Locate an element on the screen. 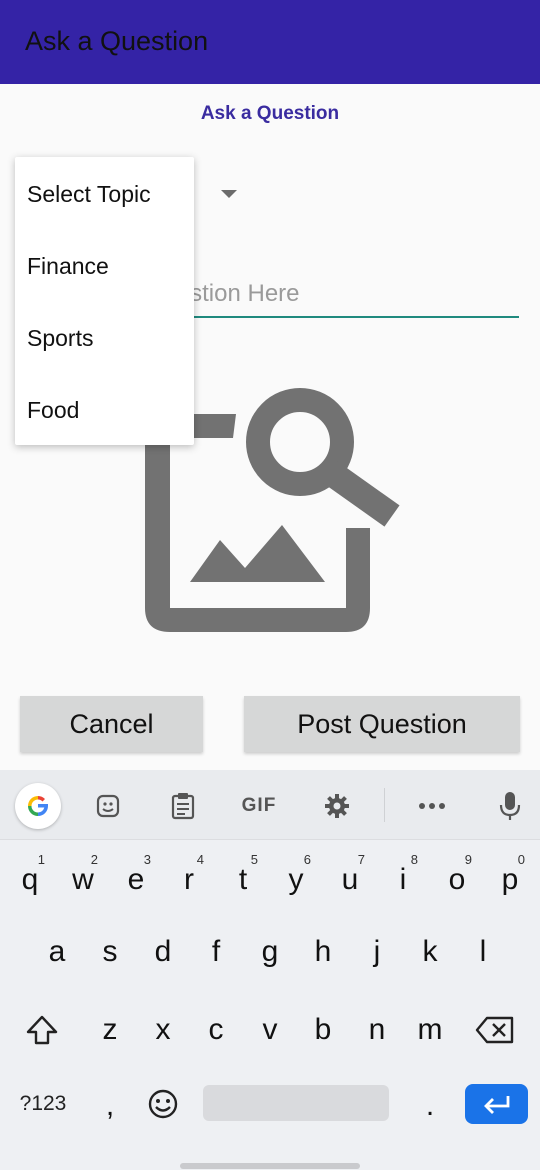 The width and height of the screenshot is (540, 1170). key-comma: , is located at coordinates (110, 1106).